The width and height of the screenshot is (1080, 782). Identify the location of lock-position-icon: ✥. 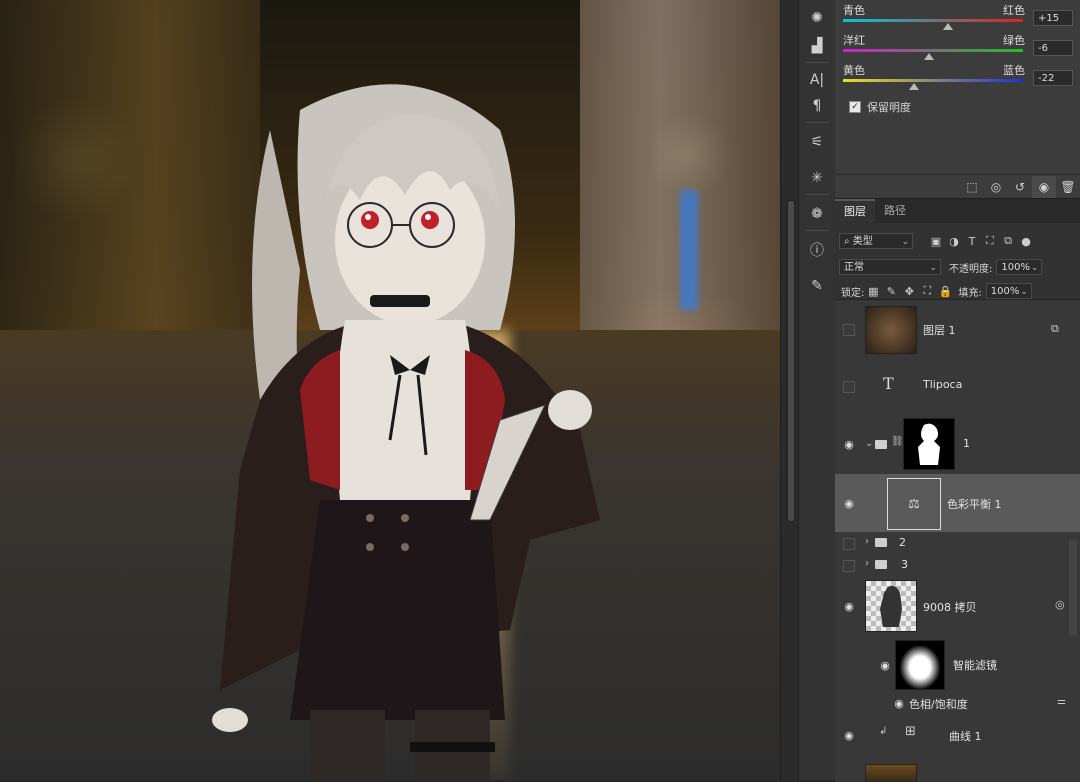
(909, 291).